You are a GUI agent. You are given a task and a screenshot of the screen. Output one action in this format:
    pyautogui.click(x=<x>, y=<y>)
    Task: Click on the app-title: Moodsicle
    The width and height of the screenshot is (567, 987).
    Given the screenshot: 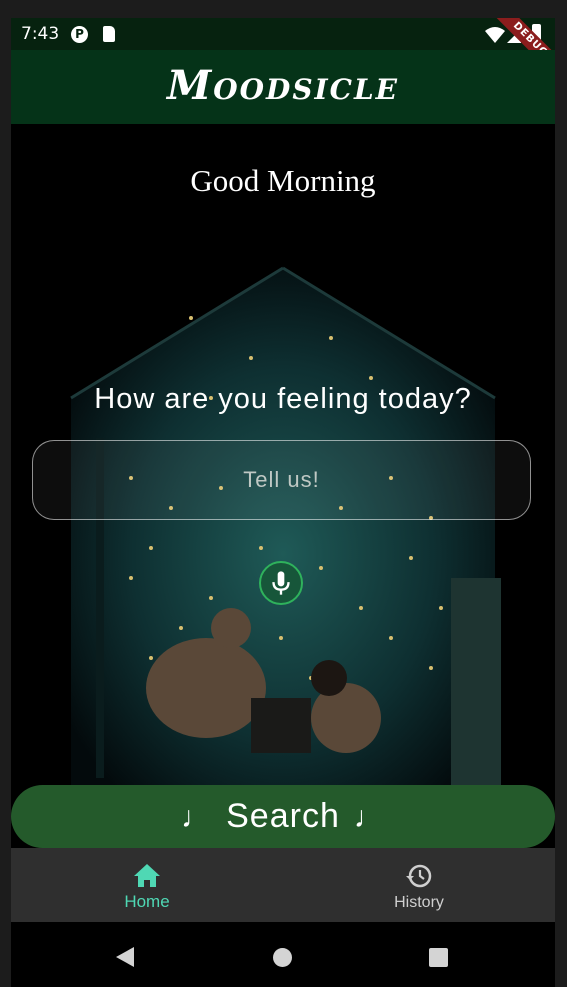 What is the action you would take?
    pyautogui.click(x=283, y=85)
    